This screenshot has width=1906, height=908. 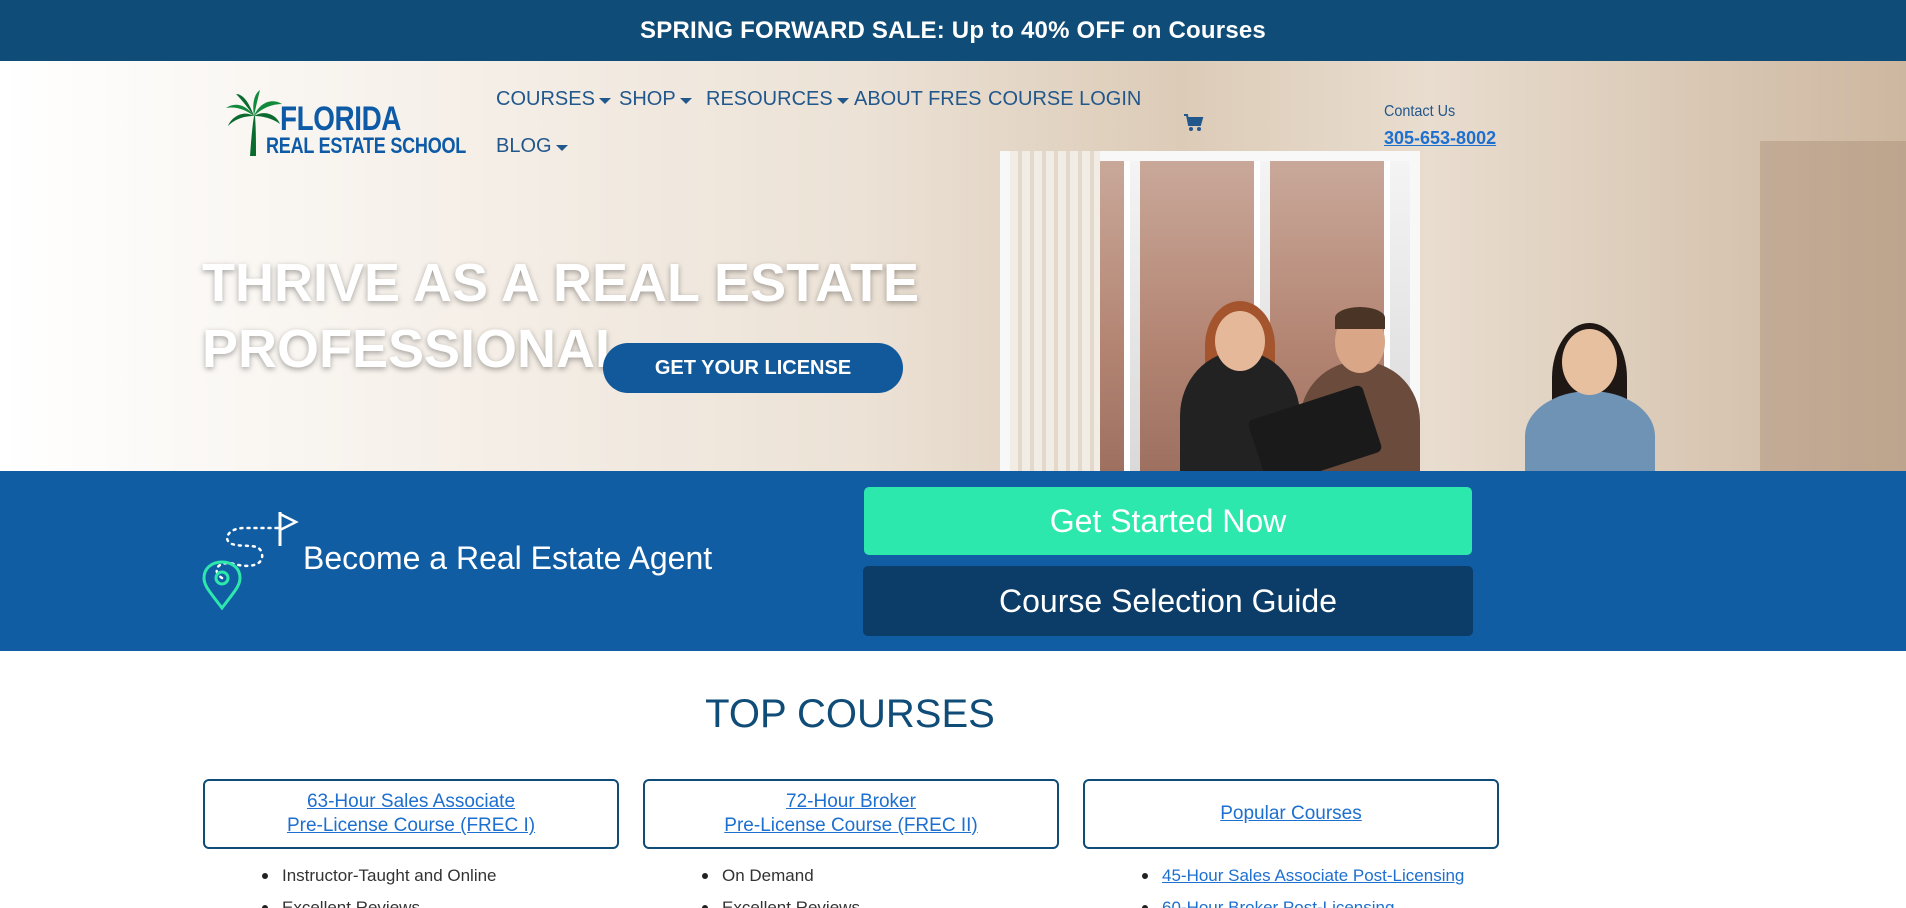 I want to click on course-link-popular: Popular Courses, so click(x=1291, y=814).